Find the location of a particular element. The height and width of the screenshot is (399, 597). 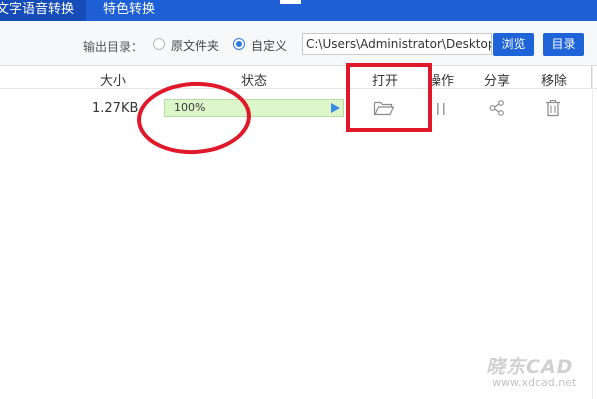

pause-icon is located at coordinates (441, 110).